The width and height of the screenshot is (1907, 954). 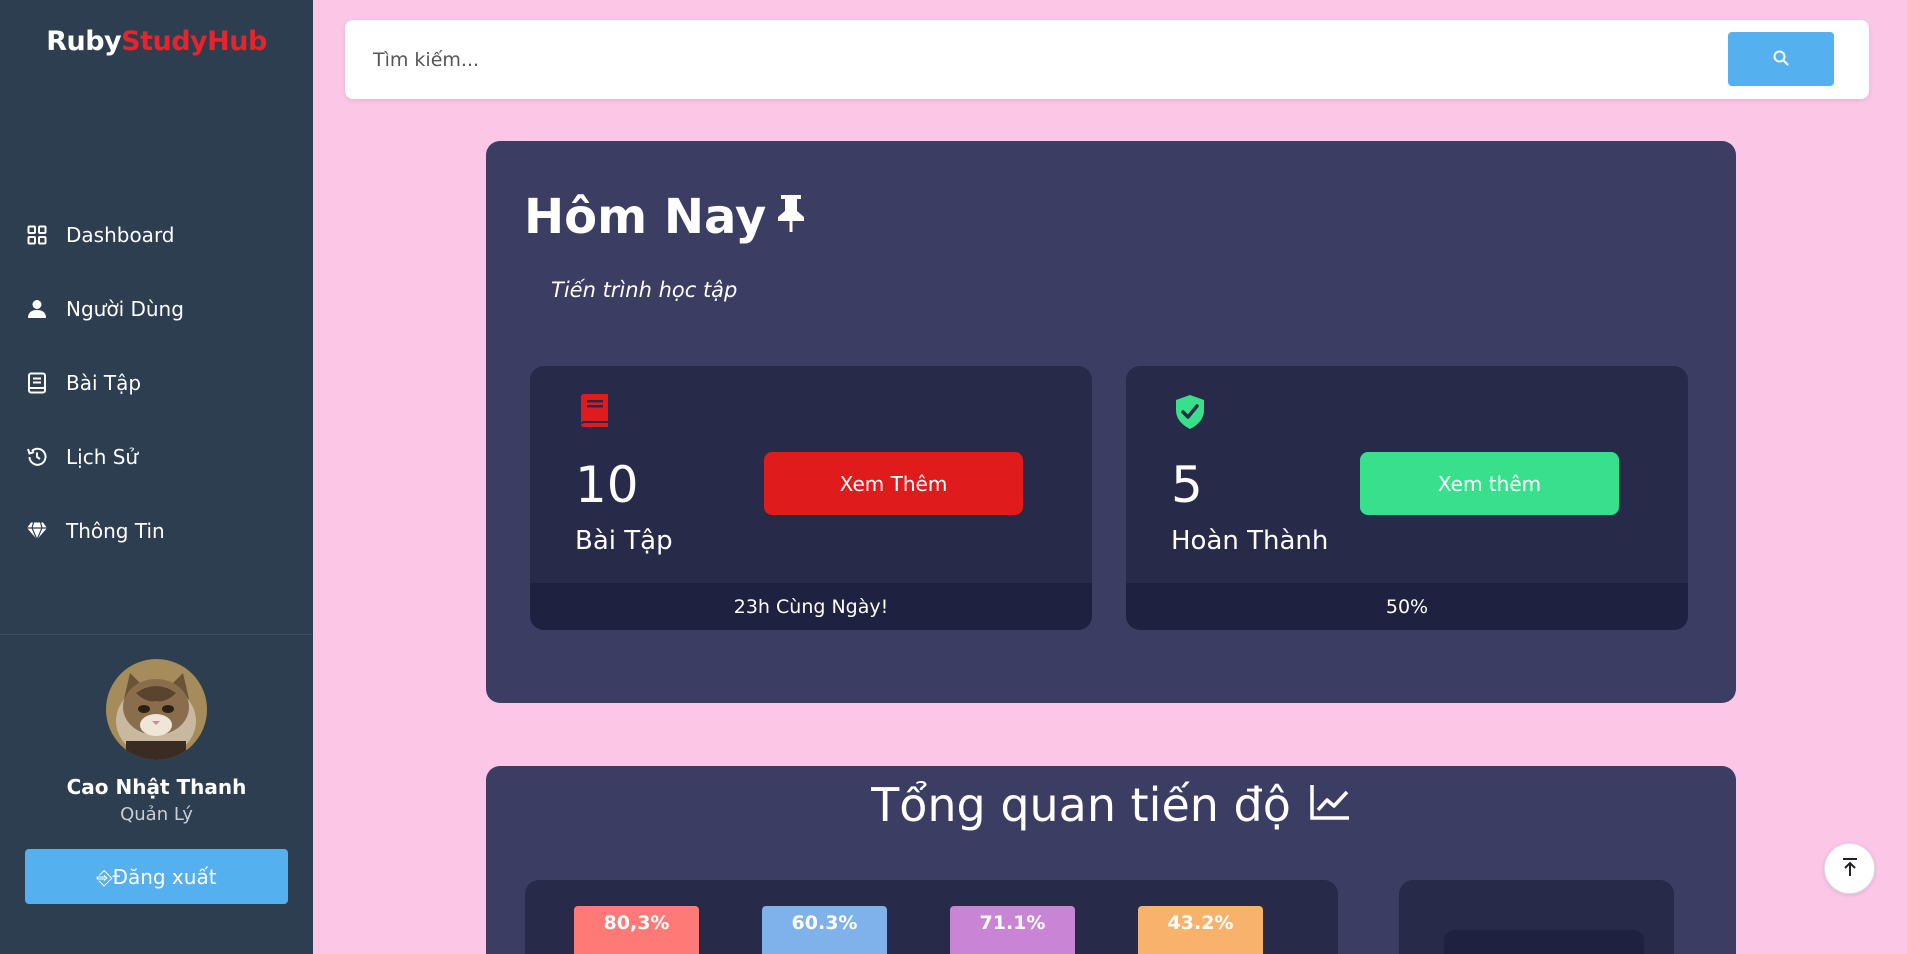 I want to click on stat-card-exercises: 10 Bài Tập Xem Thêm 23h Cùng Ngày!, so click(x=811, y=498).